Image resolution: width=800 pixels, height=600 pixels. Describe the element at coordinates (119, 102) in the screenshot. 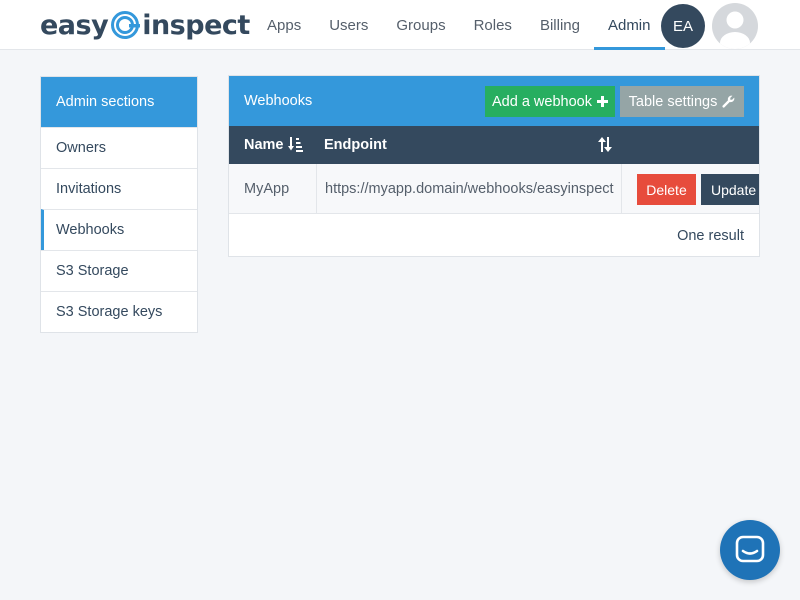

I see `sidebar-title: Admin sections` at that location.